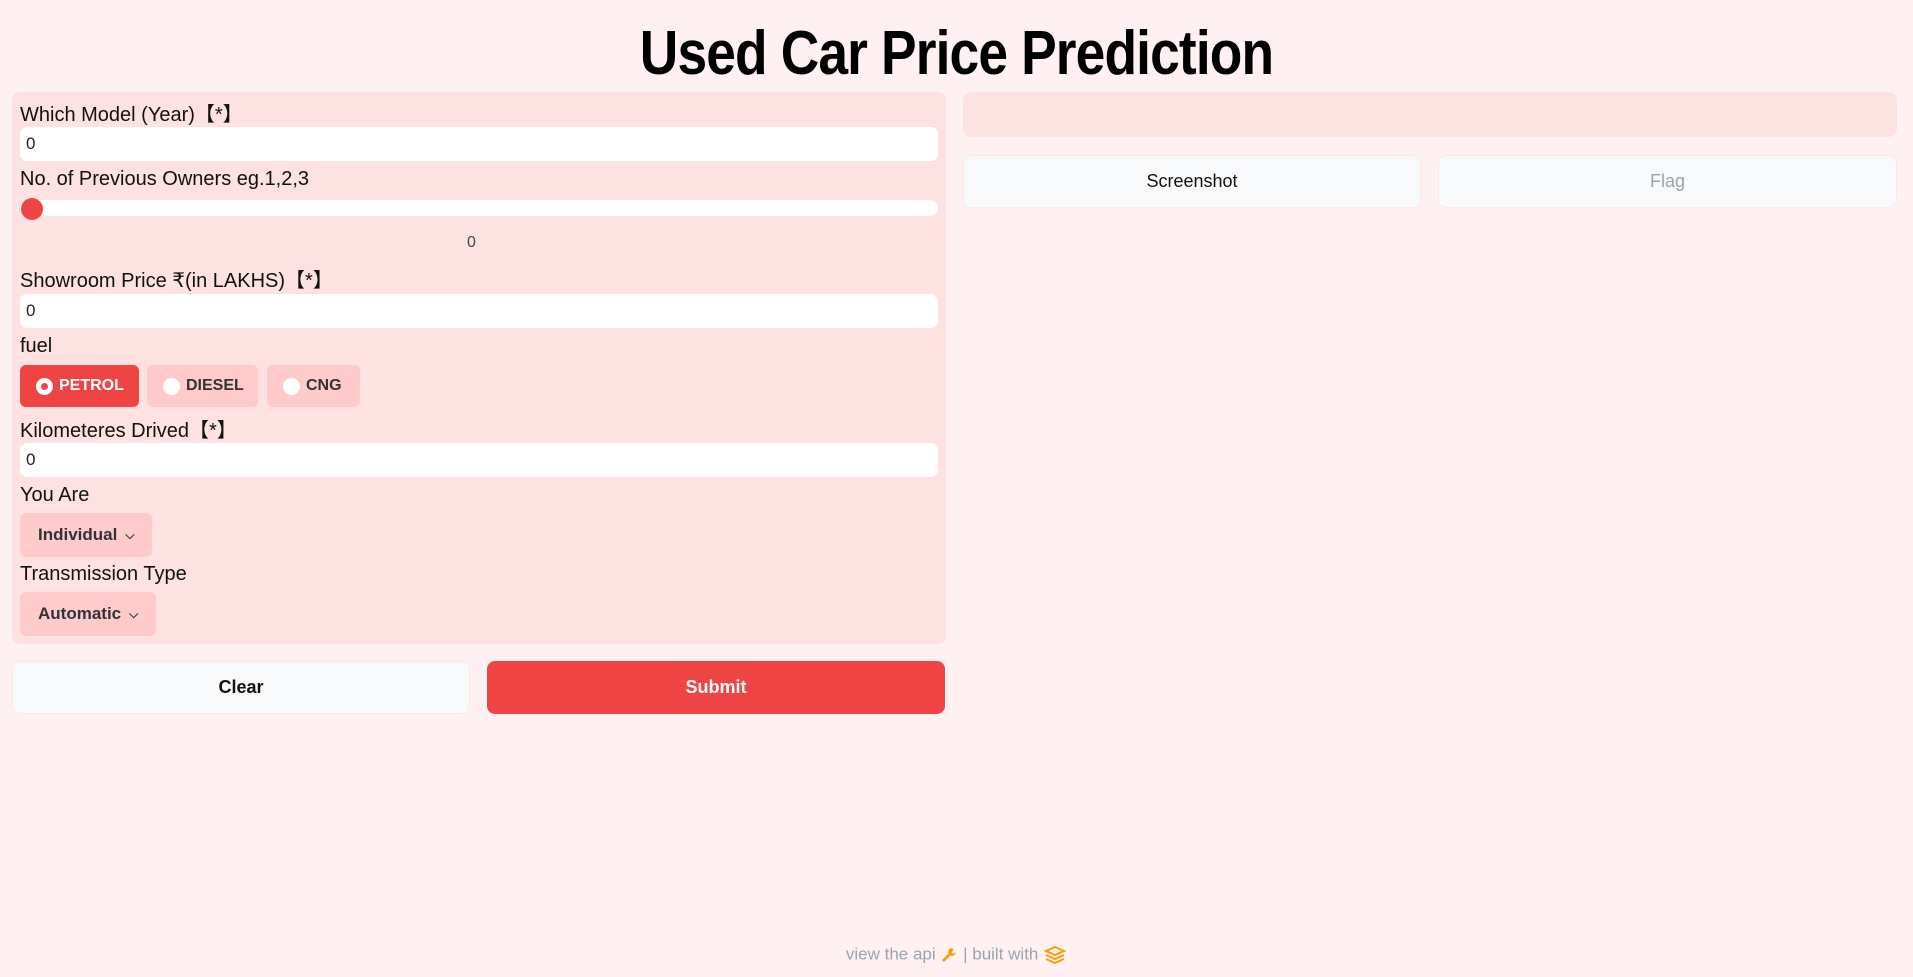 The height and width of the screenshot is (977, 1913). Describe the element at coordinates (1001, 954) in the screenshot. I see `built-with-text: | built with` at that location.